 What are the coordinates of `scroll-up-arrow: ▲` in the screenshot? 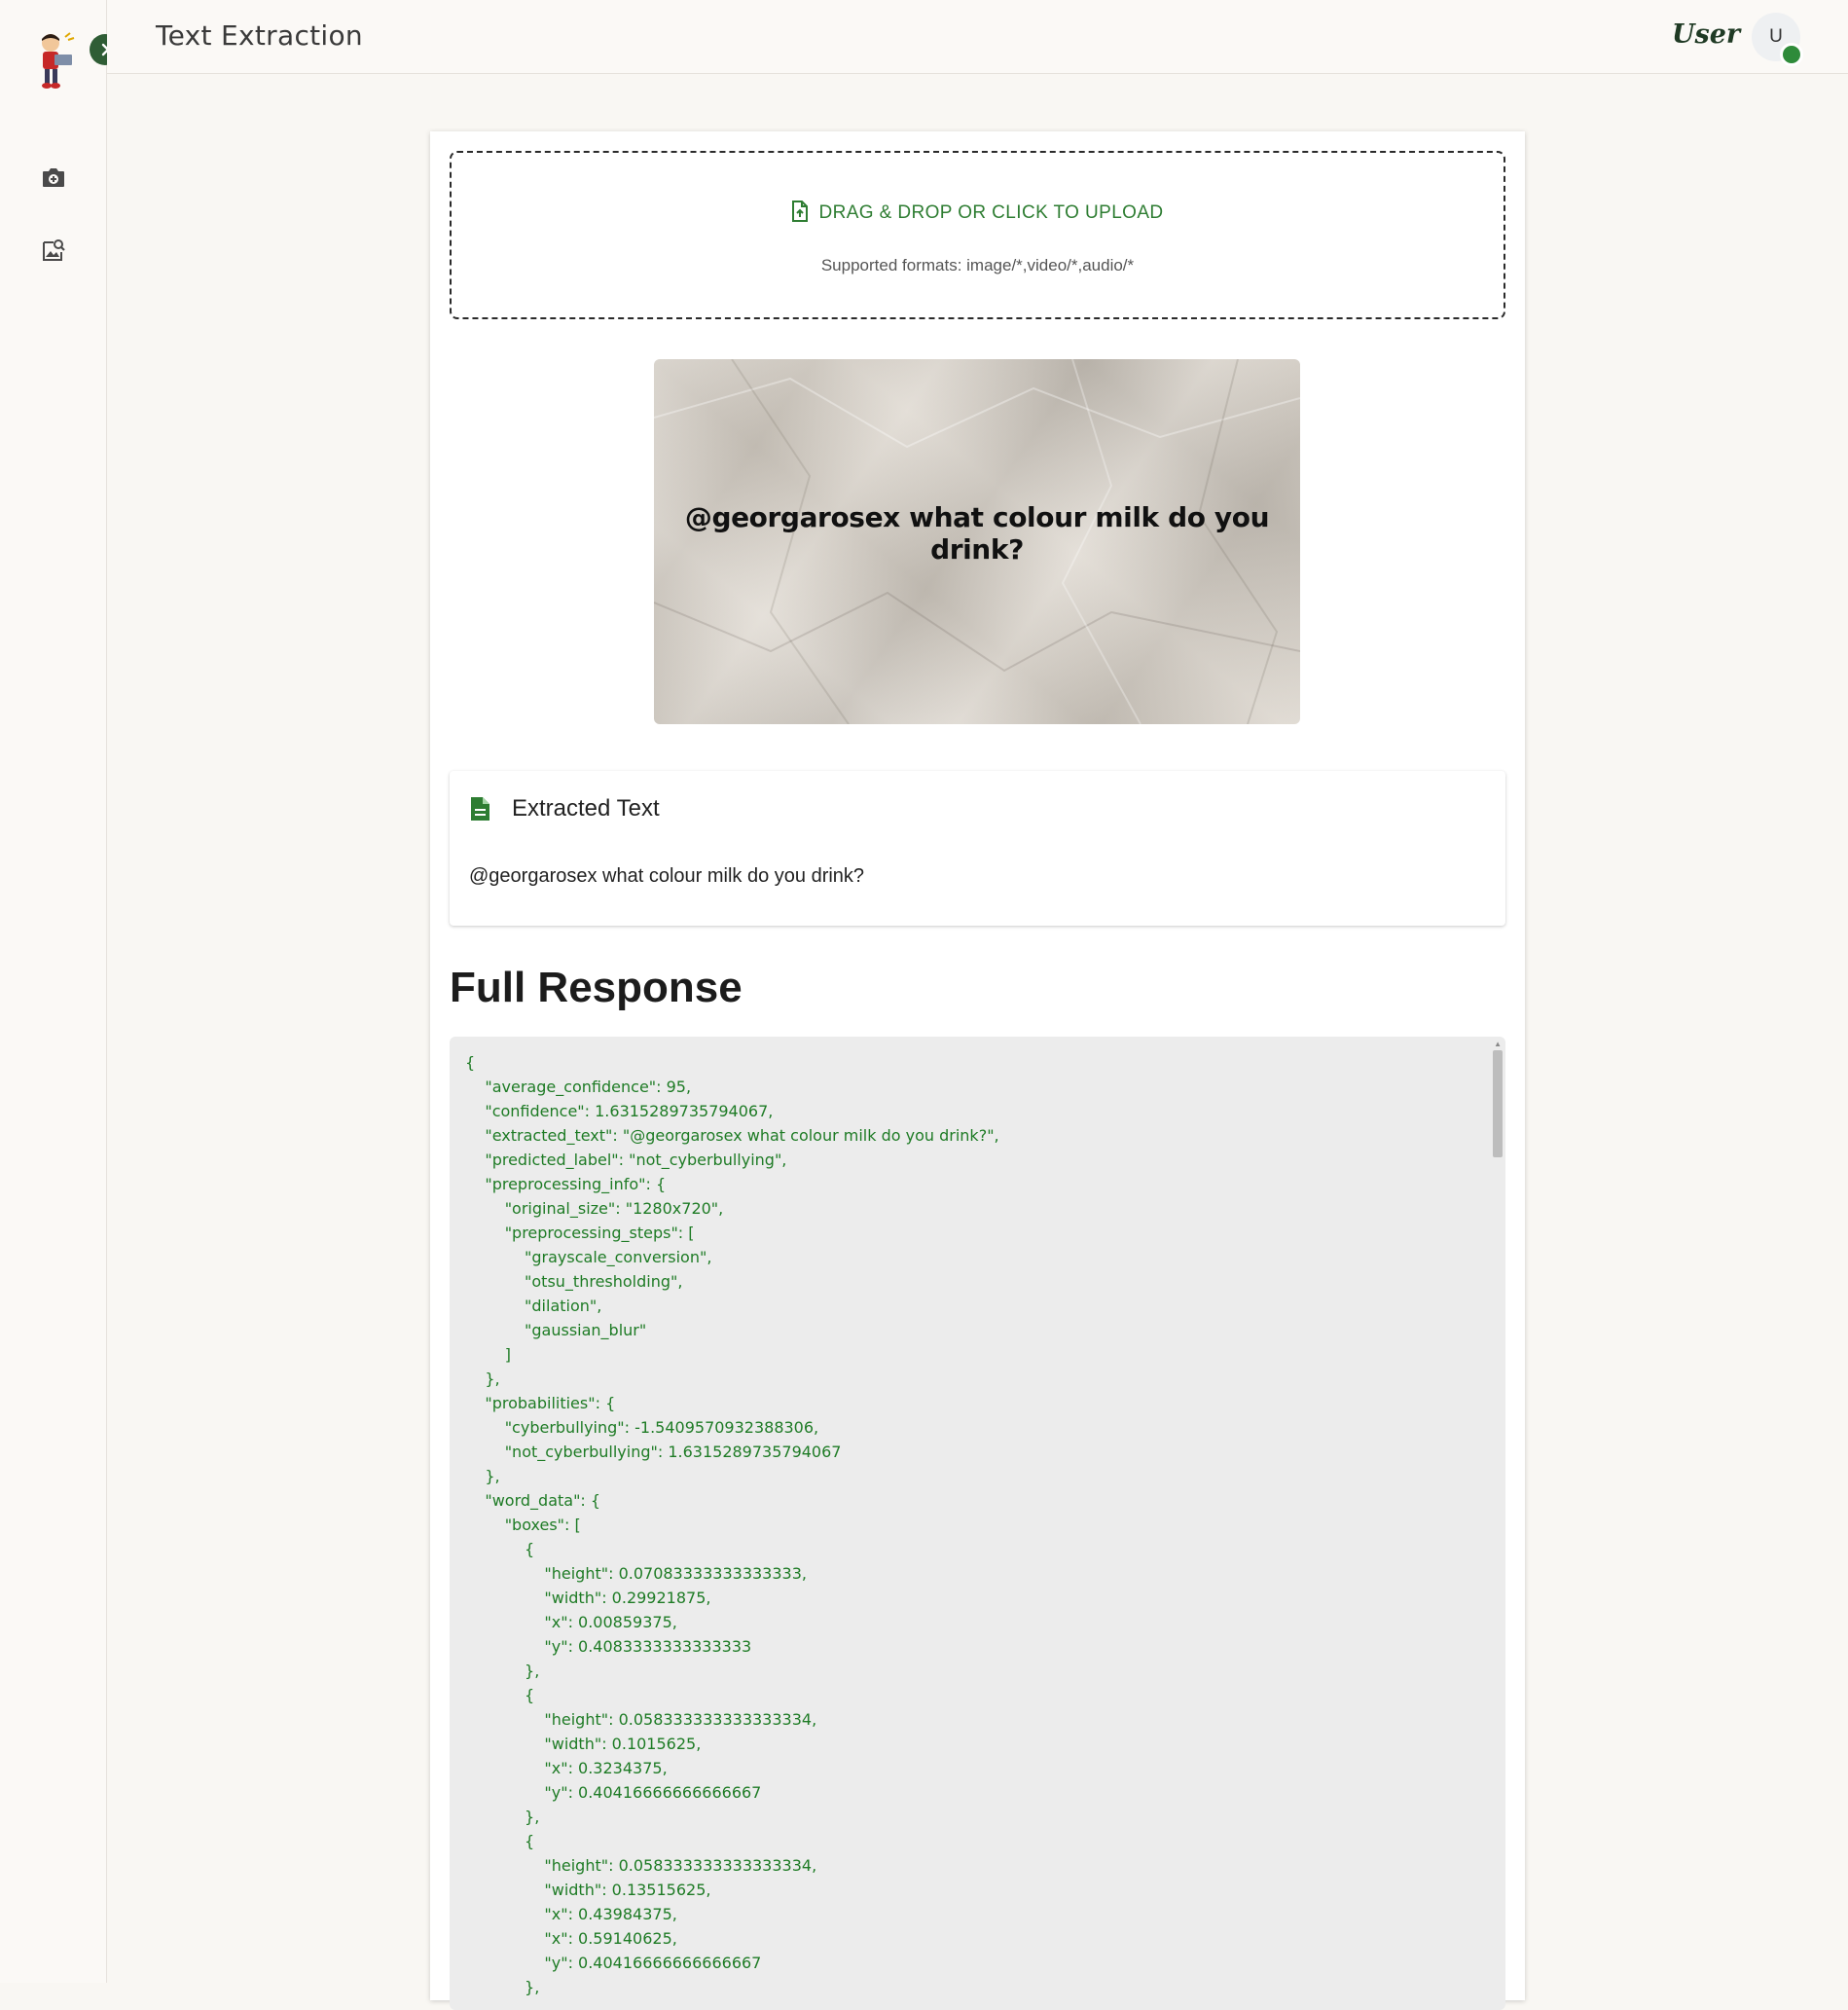 It's located at (1498, 1044).